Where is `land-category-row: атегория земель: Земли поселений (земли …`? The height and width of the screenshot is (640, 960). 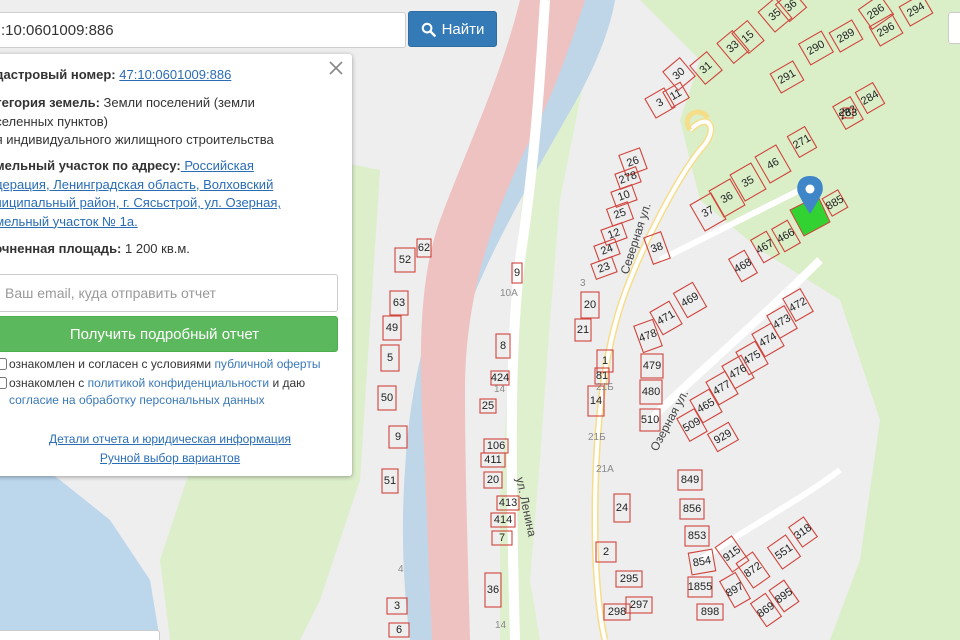 land-category-row: атегория земель: Земли поселений (земли … is located at coordinates (159, 122).